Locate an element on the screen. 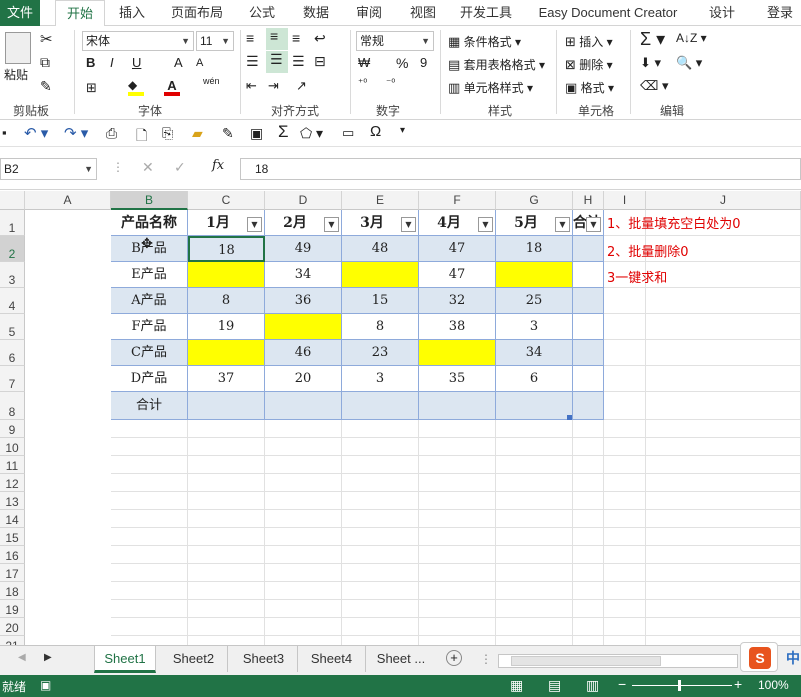 This screenshot has height=697, width=801. add-sheet-icon: + is located at coordinates (454, 658).